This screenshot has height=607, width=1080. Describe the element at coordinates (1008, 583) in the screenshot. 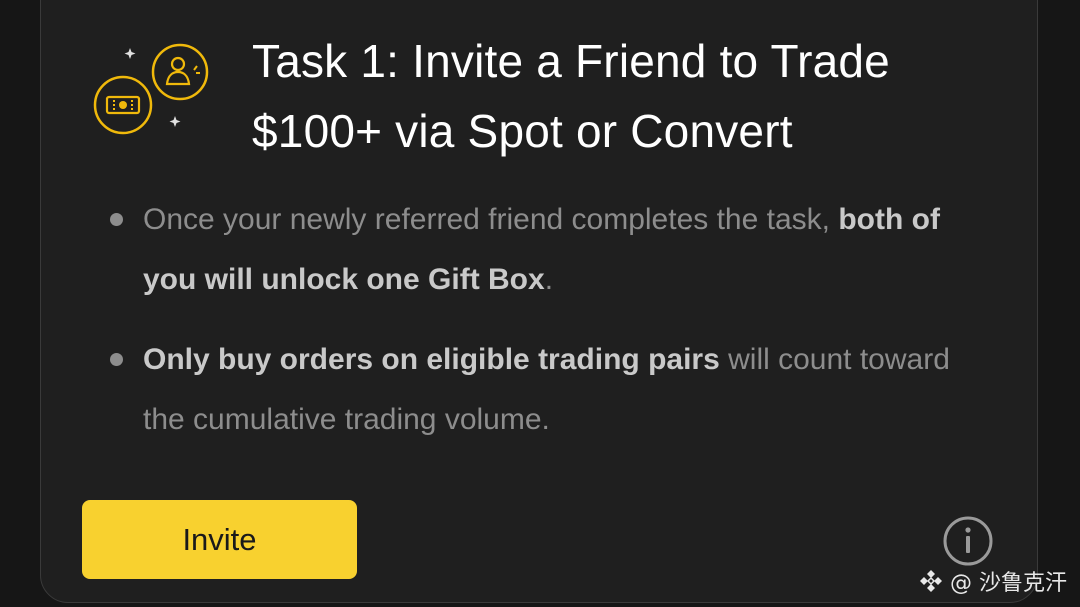

I see `watermark-text: @ 沙鲁克汗` at that location.